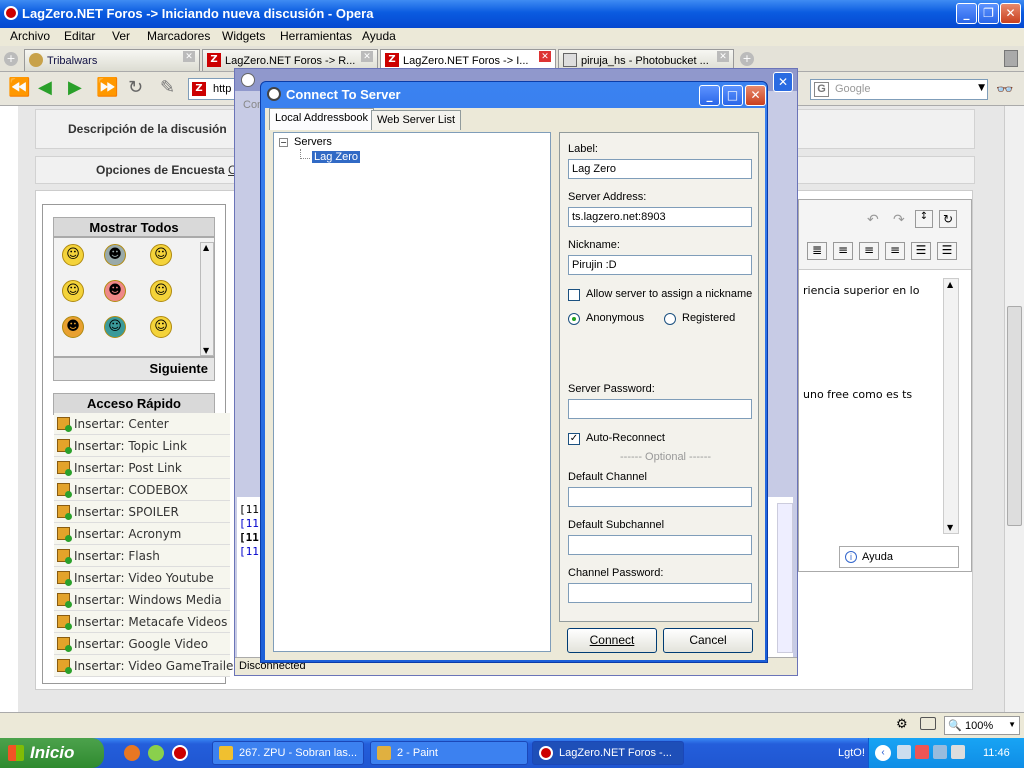 The height and width of the screenshot is (768, 1024). I want to click on refresh-icon: ↻, so click(948, 219).